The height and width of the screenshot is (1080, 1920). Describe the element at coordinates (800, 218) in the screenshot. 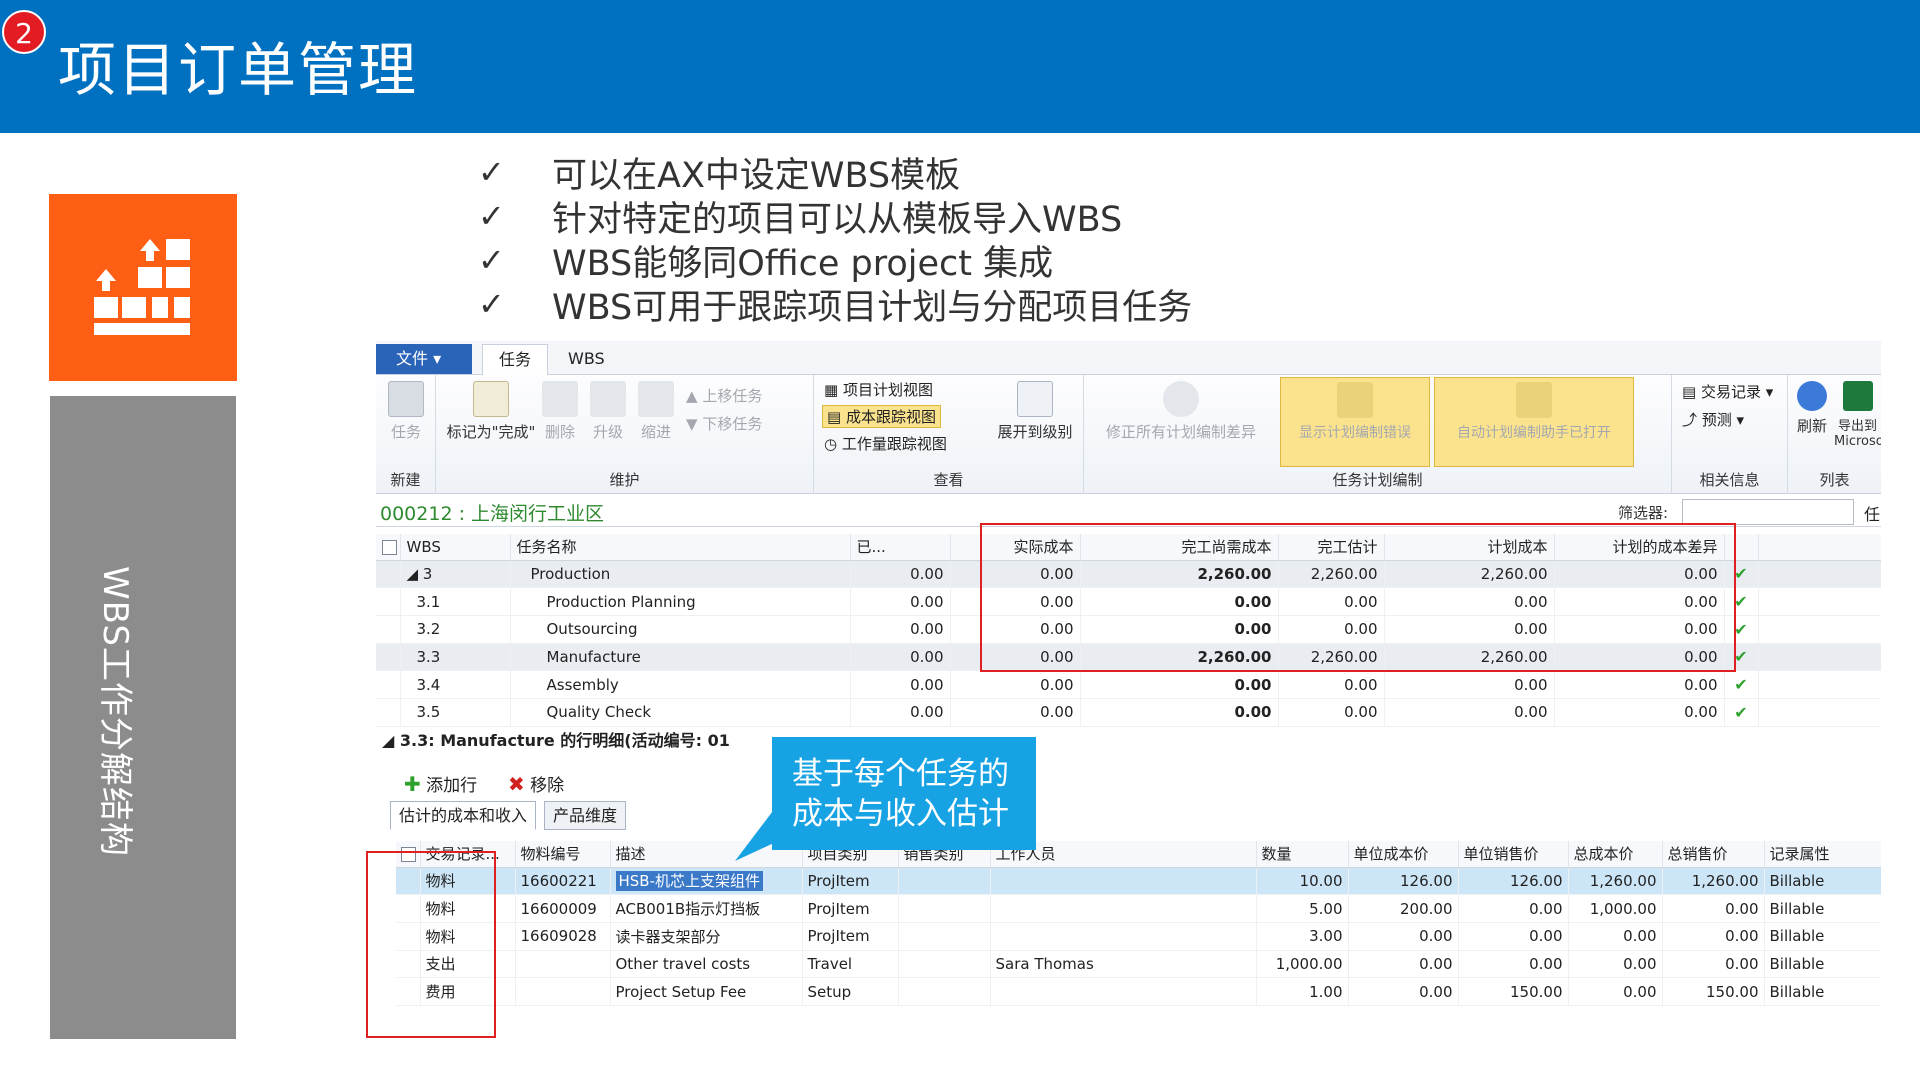

I see `bullet-item: ✓ 针对特定的项目可以从模板导入WBS` at that location.